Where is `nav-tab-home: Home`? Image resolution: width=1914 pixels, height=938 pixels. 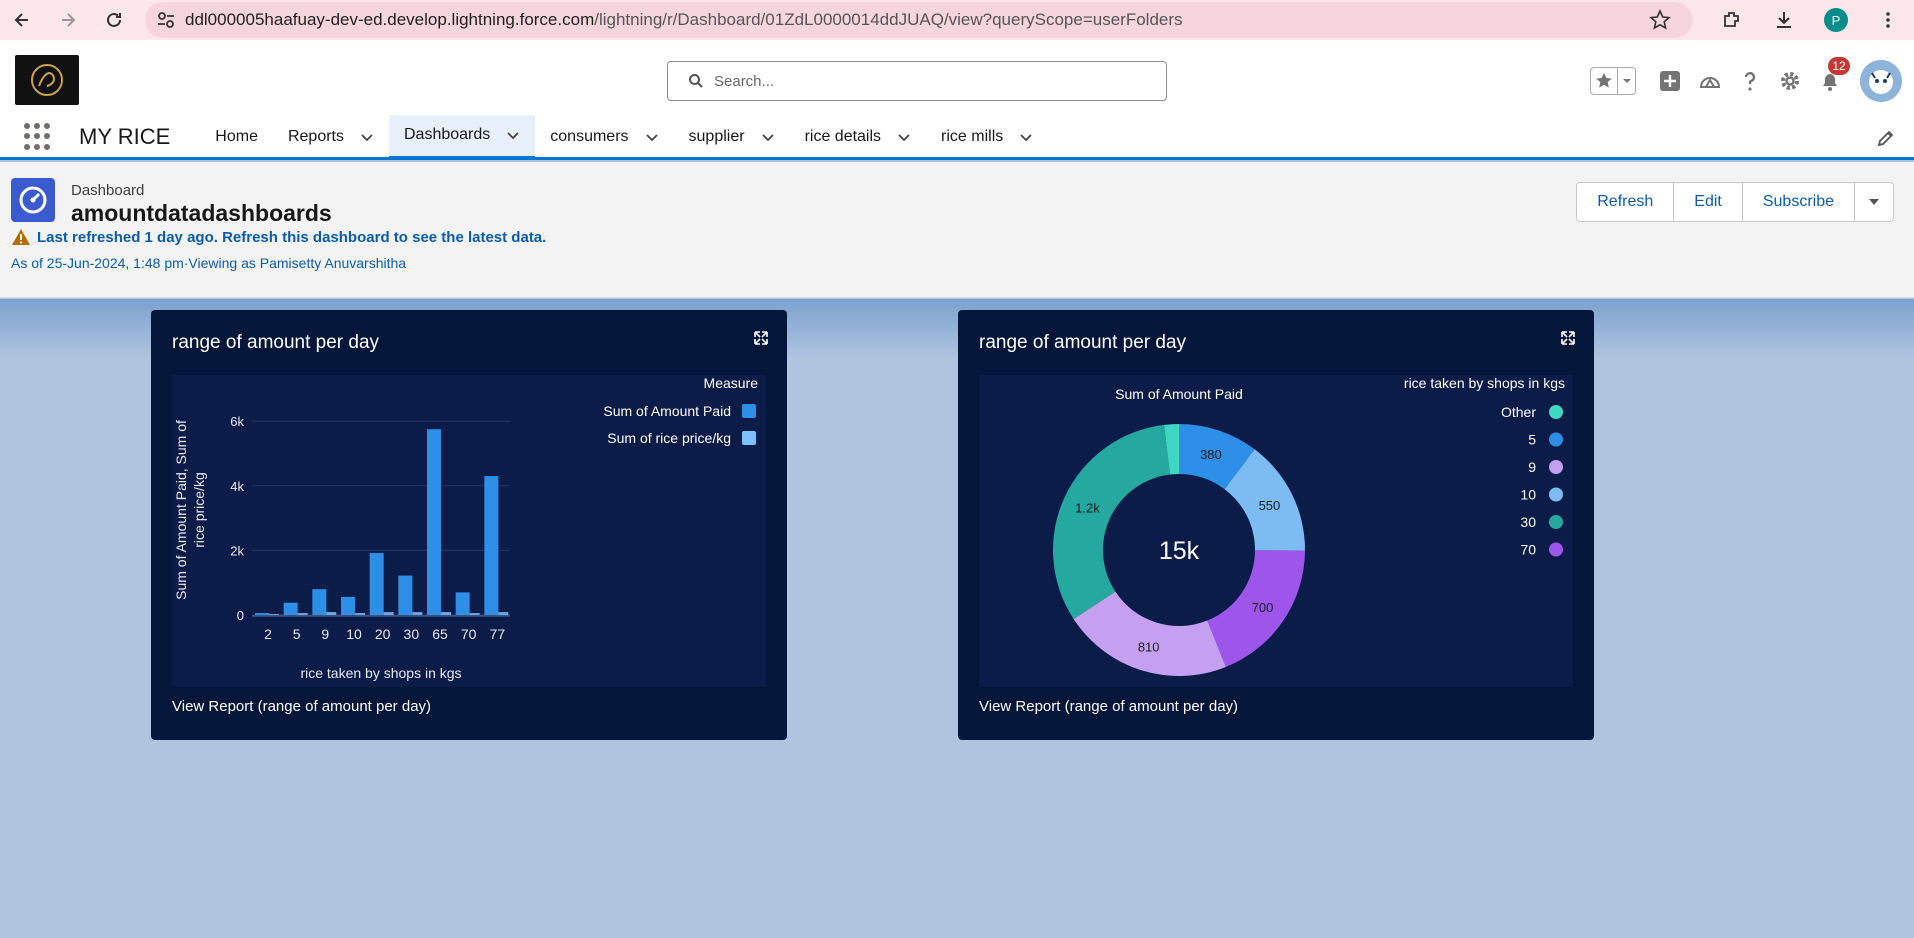 nav-tab-home: Home is located at coordinates (236, 137).